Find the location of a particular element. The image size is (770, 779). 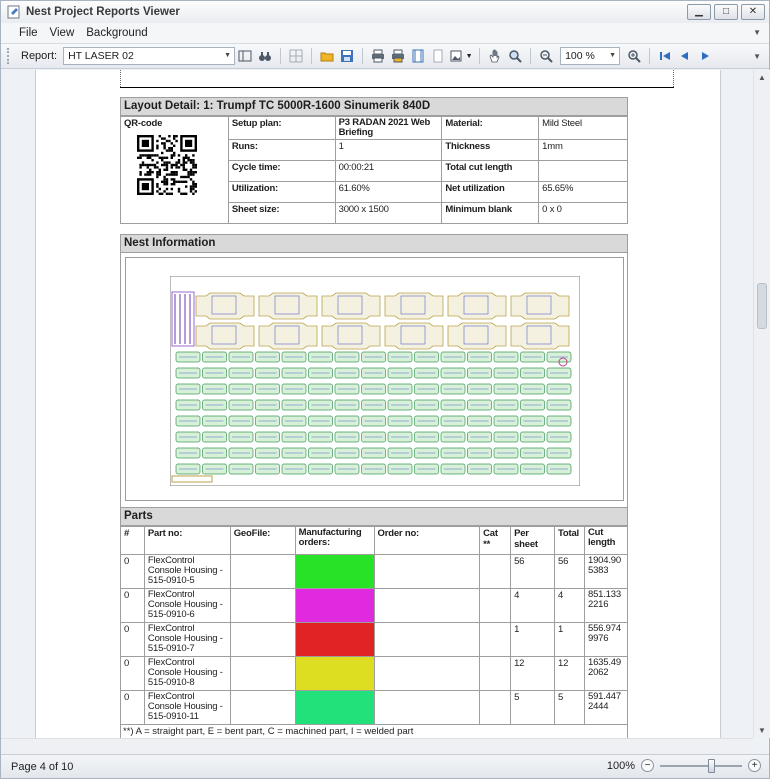

scroll-down-icon: ▼ is located at coordinates (762, 730).